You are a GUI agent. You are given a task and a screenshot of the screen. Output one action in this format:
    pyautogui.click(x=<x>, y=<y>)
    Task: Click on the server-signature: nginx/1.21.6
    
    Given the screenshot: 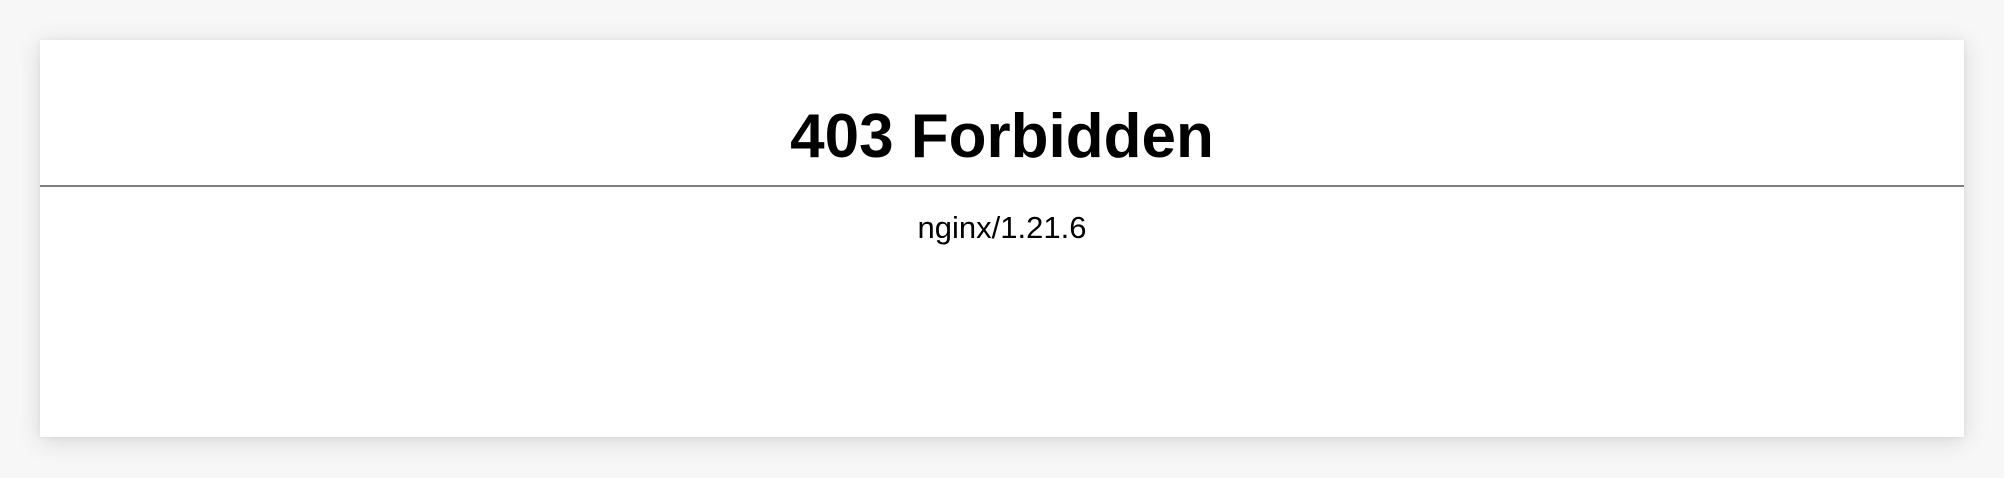 What is the action you would take?
    pyautogui.click(x=1002, y=227)
    